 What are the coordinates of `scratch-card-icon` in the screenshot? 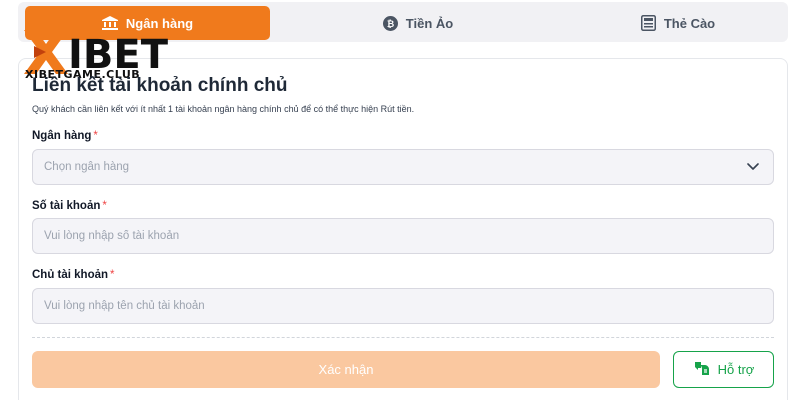 It's located at (648, 23).